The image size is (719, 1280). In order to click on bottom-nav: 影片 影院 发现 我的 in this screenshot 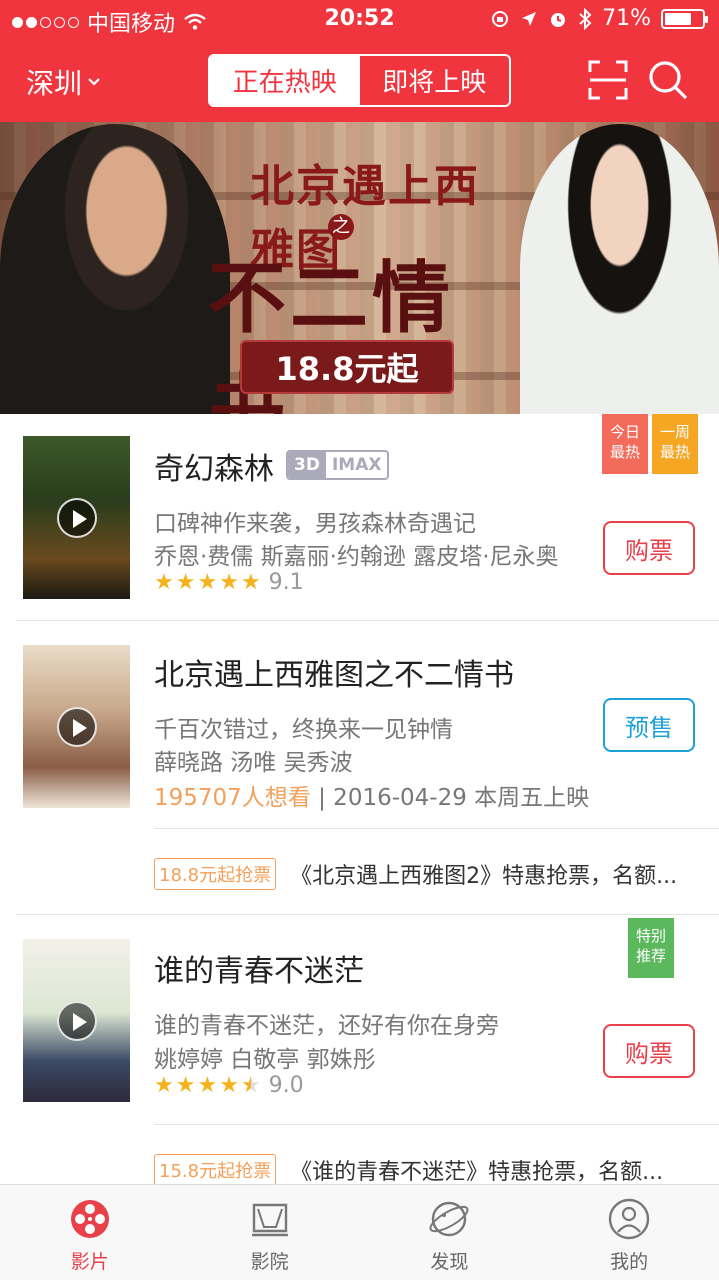, I will do `click(359, 1232)`.